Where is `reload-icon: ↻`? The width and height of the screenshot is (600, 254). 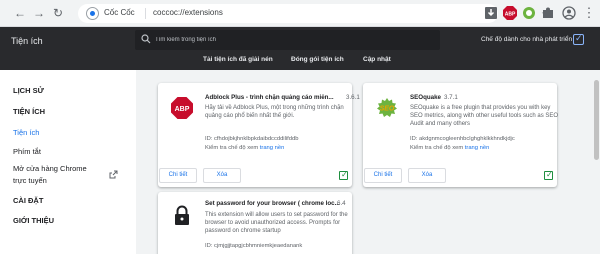
reload-icon: ↻ is located at coordinates (58, 13).